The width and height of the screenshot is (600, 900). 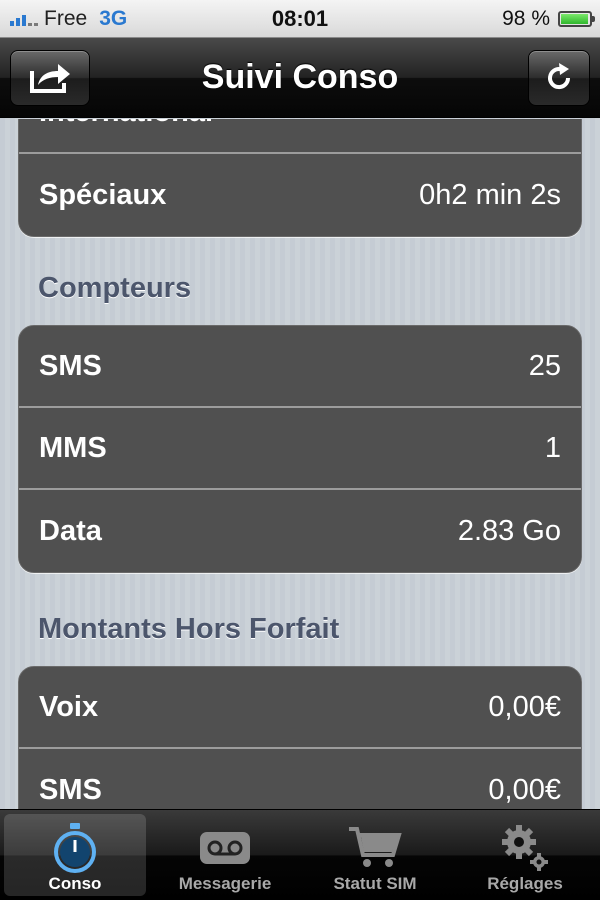 I want to click on tab-bar: Conso Messagerie Statut SIM Réglages, so click(x=300, y=854).